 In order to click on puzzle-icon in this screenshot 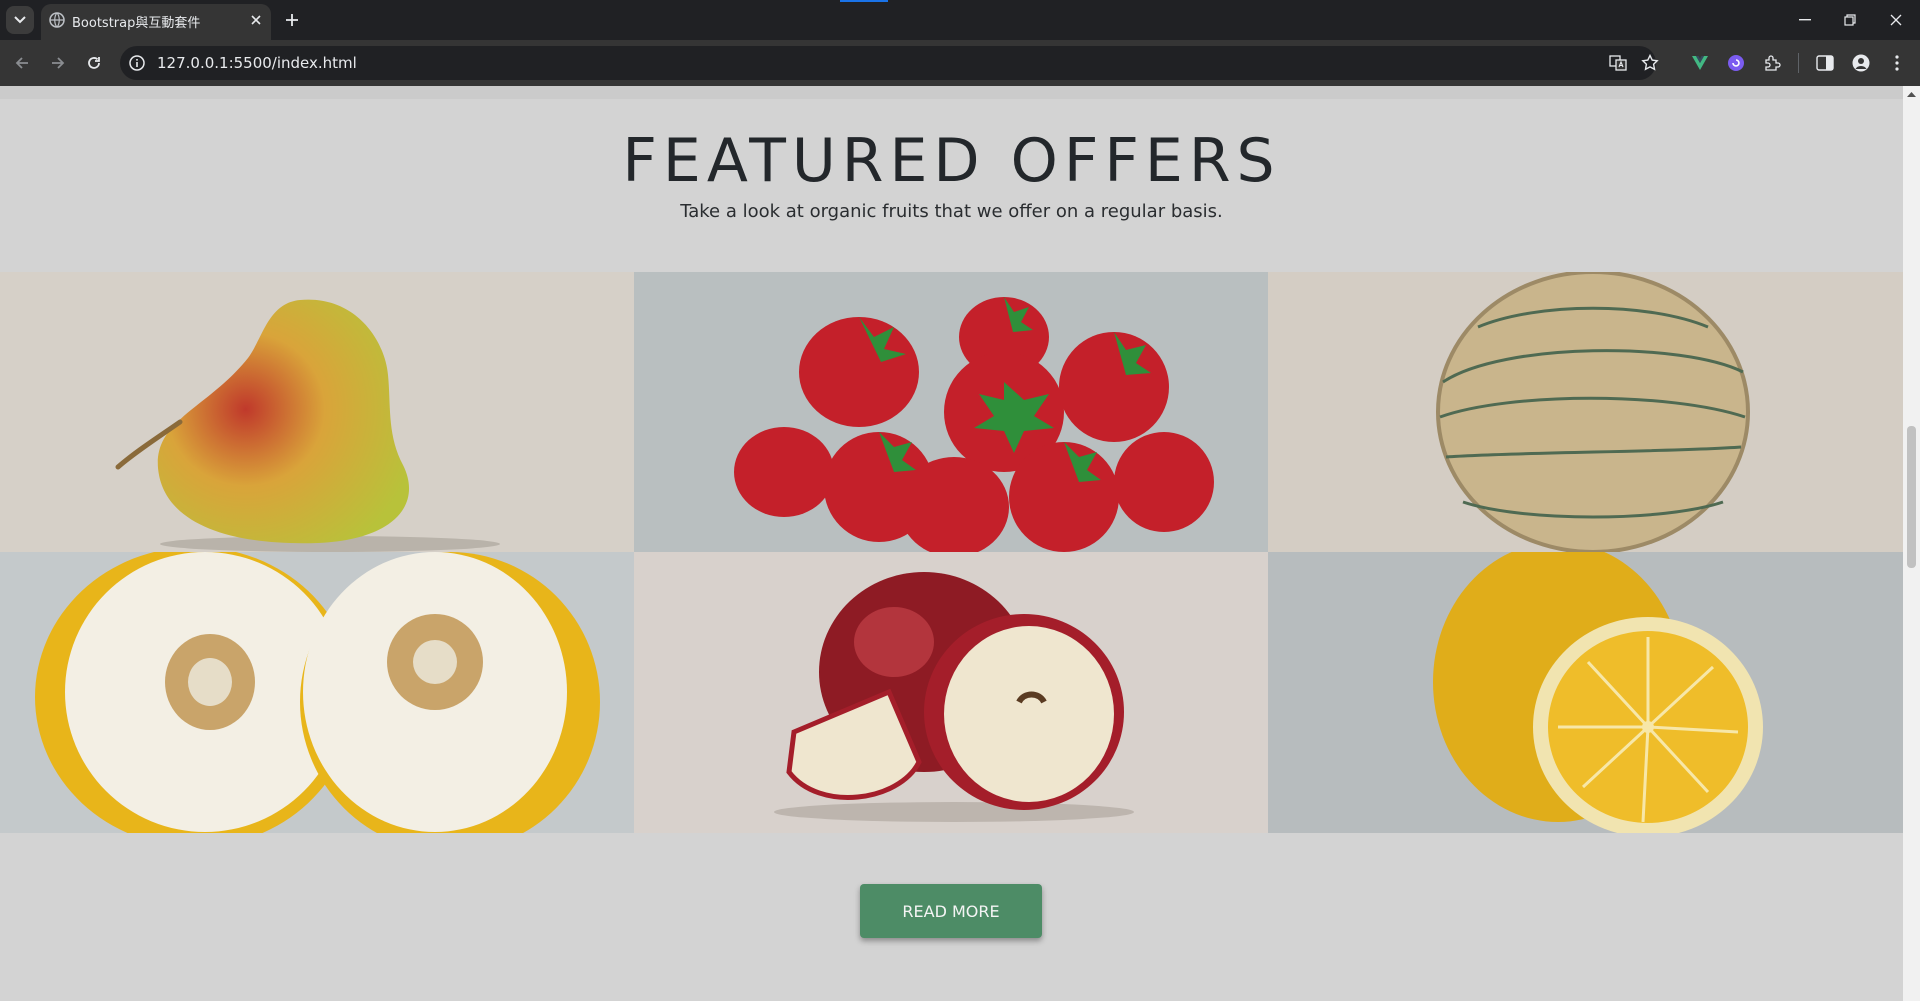, I will do `click(1773, 63)`.